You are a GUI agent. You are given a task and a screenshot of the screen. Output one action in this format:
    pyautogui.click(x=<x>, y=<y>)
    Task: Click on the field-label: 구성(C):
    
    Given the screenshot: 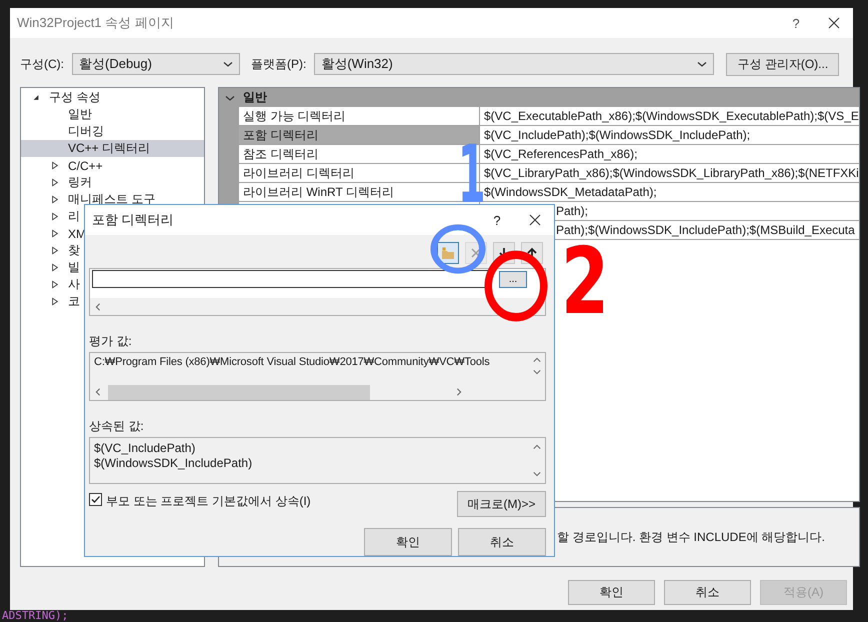 What is the action you would take?
    pyautogui.click(x=42, y=64)
    